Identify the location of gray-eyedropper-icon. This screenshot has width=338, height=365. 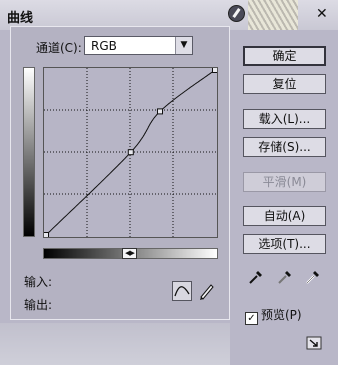
(285, 277).